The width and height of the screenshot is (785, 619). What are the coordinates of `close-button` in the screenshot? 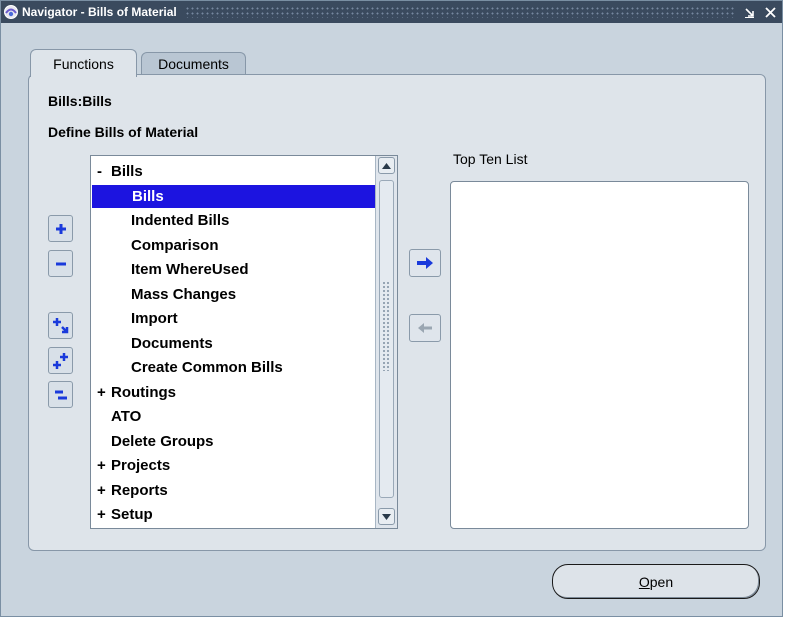 It's located at (770, 12).